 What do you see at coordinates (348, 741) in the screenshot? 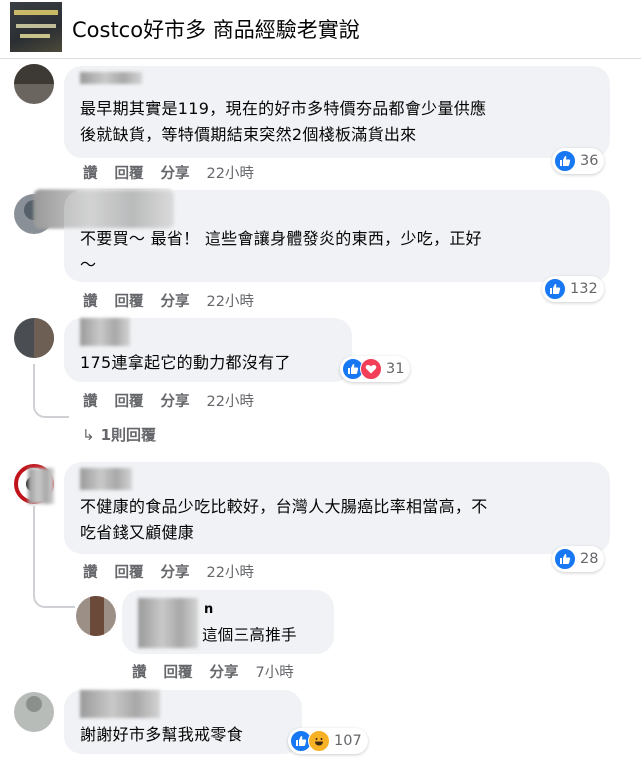
I see `reaction-number: 107` at bounding box center [348, 741].